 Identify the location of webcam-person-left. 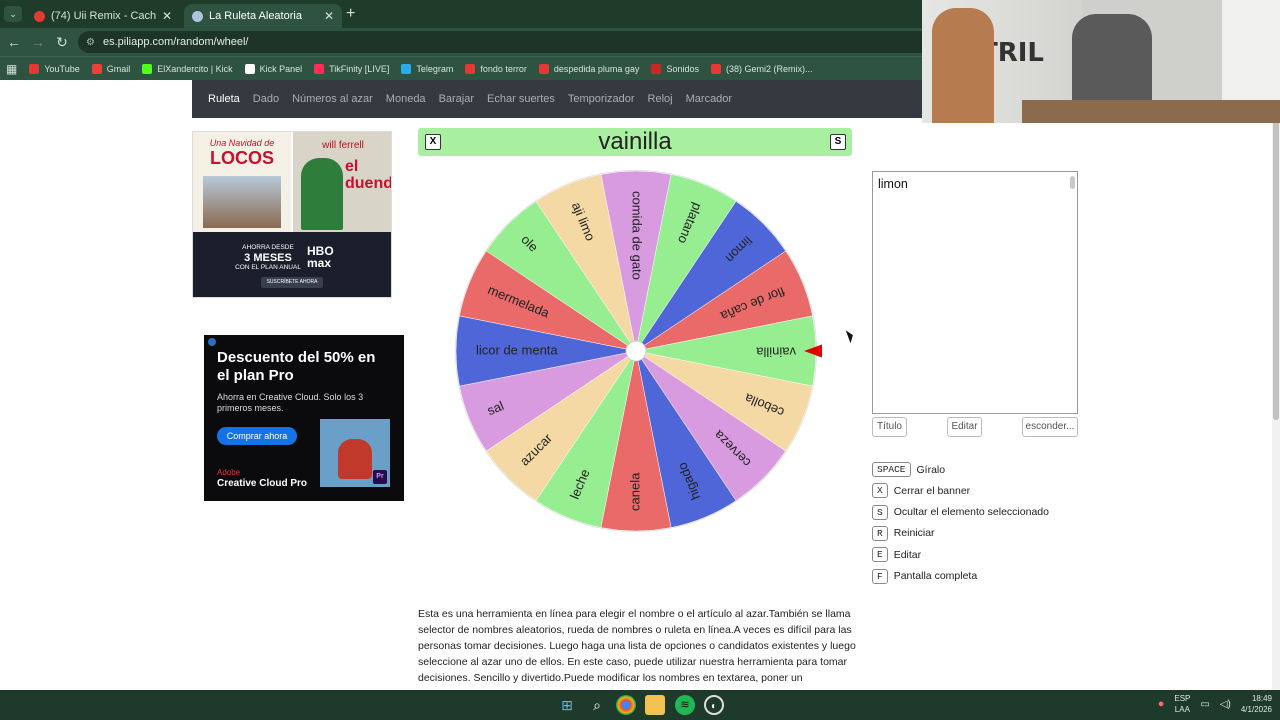
(963, 65).